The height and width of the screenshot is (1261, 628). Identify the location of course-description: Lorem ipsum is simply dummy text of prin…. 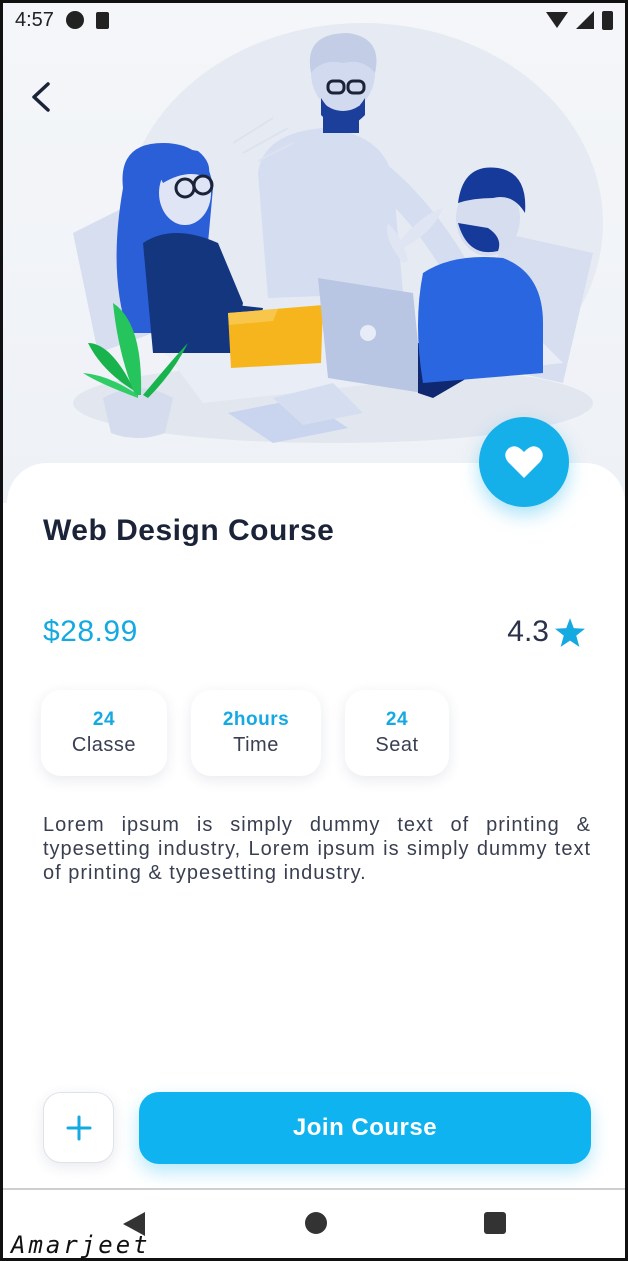
(317, 849).